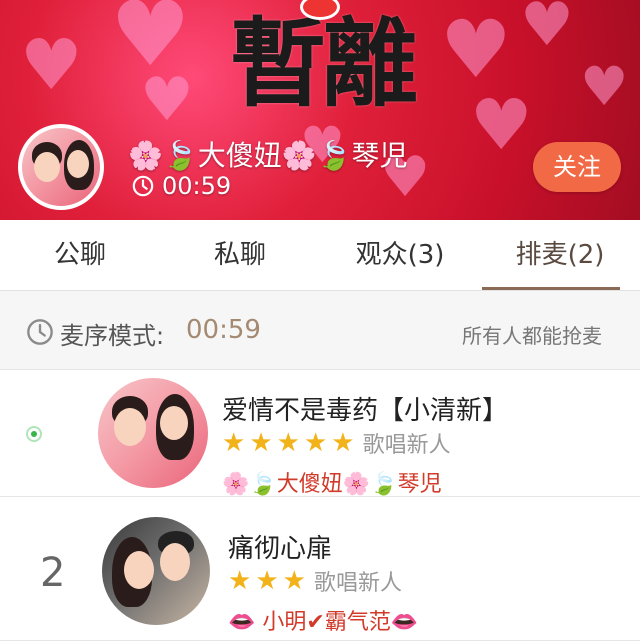  Describe the element at coordinates (268, 155) in the screenshot. I see `host-name: 🌸🍃大傻妞🌸🍃琴児` at that location.